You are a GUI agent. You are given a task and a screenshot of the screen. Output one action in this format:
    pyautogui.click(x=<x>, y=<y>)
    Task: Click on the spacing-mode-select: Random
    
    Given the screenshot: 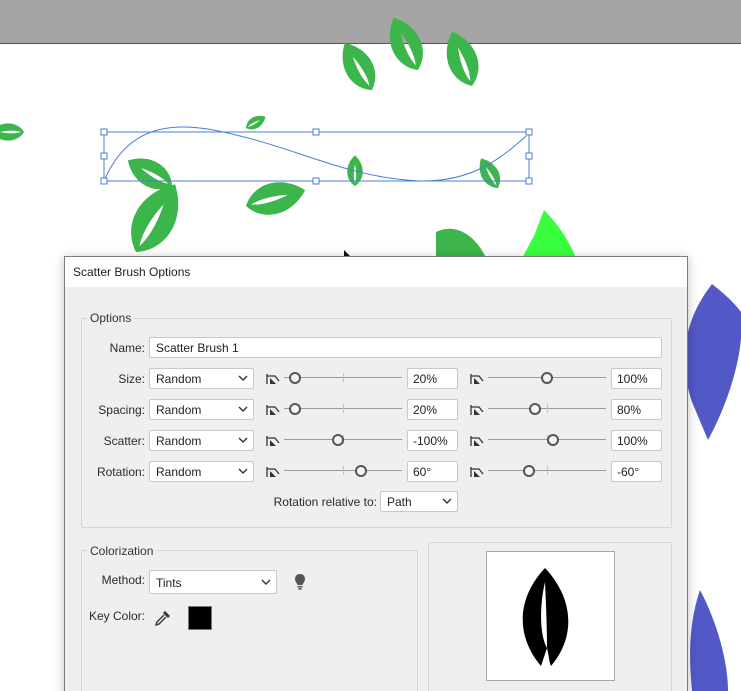 What is the action you would take?
    pyautogui.click(x=201, y=409)
    